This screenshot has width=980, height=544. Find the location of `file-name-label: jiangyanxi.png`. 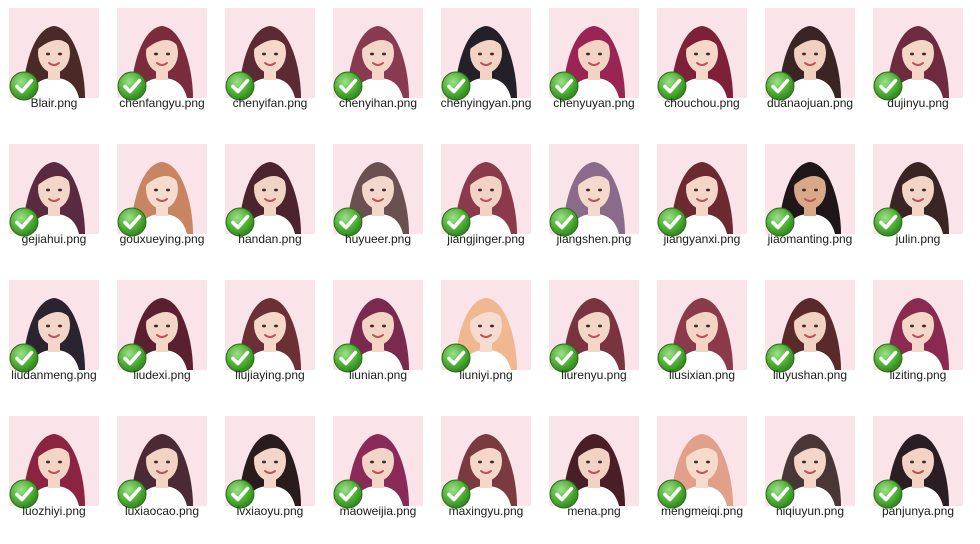

file-name-label: jiangyanxi.png is located at coordinates (702, 239).